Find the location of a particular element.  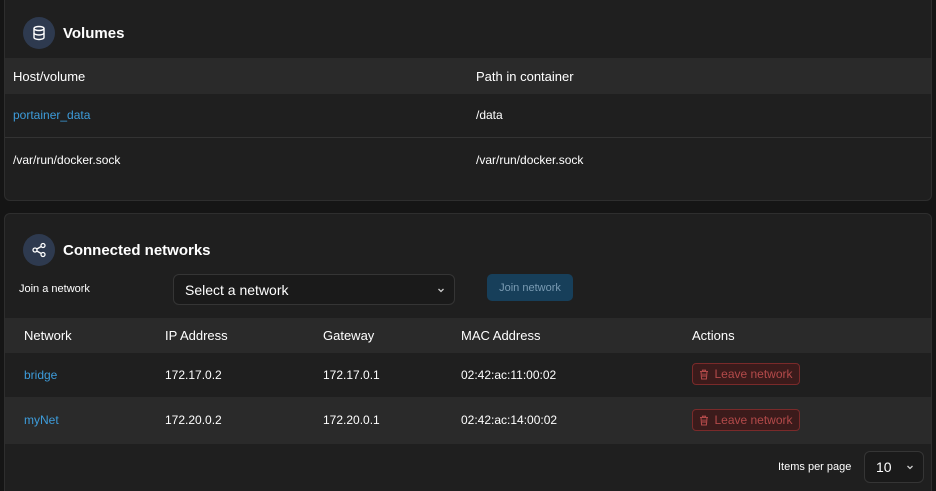

share-icon is located at coordinates (39, 250).